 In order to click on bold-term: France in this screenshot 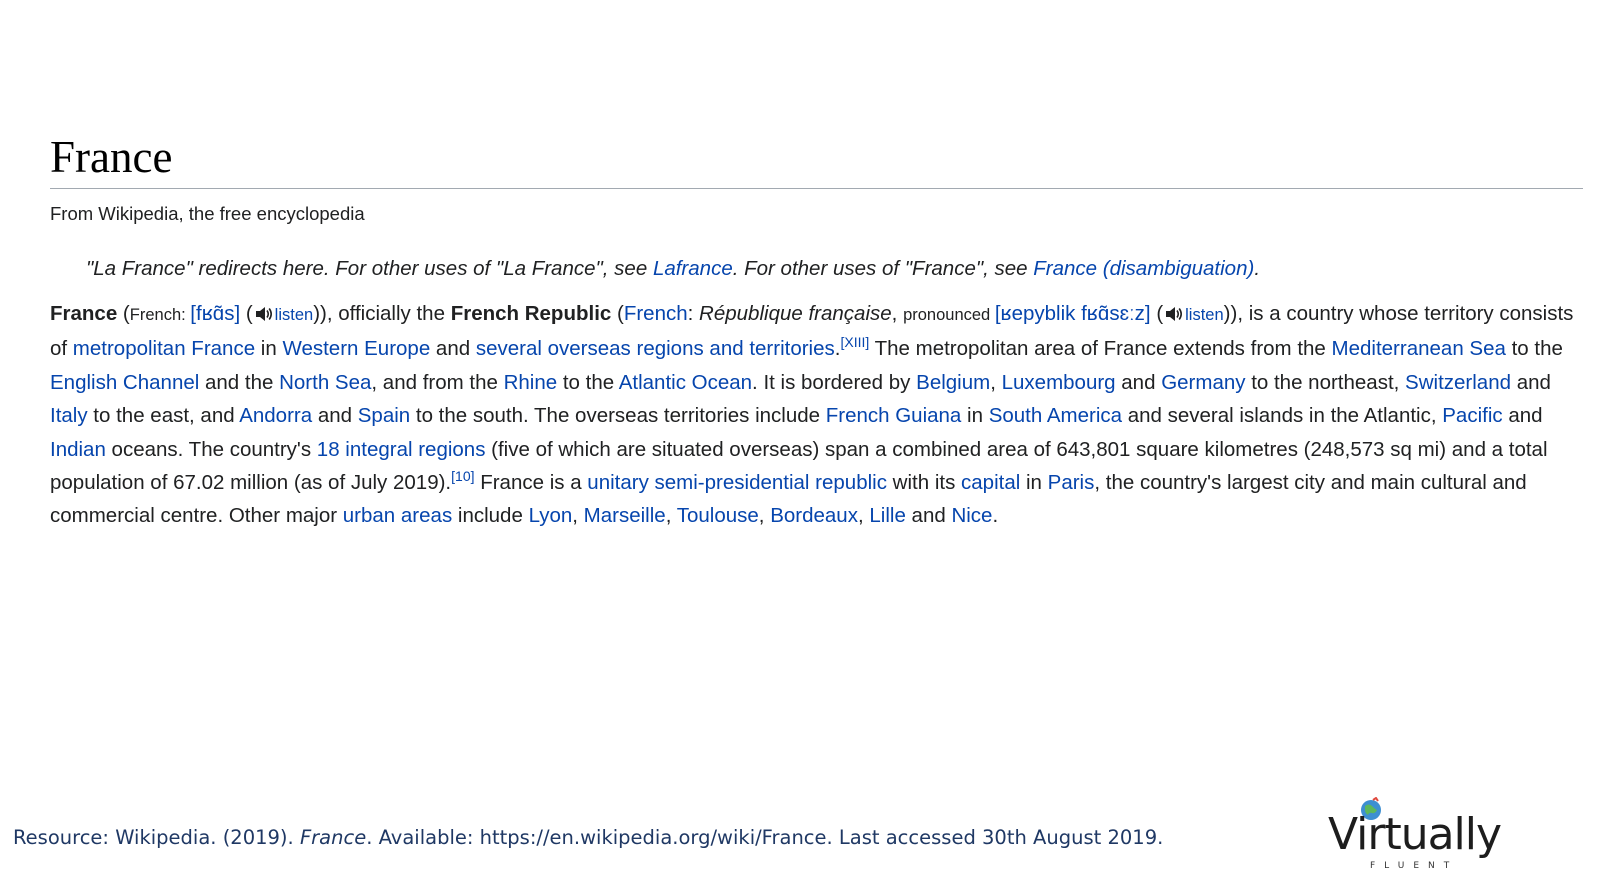, I will do `click(84, 313)`.